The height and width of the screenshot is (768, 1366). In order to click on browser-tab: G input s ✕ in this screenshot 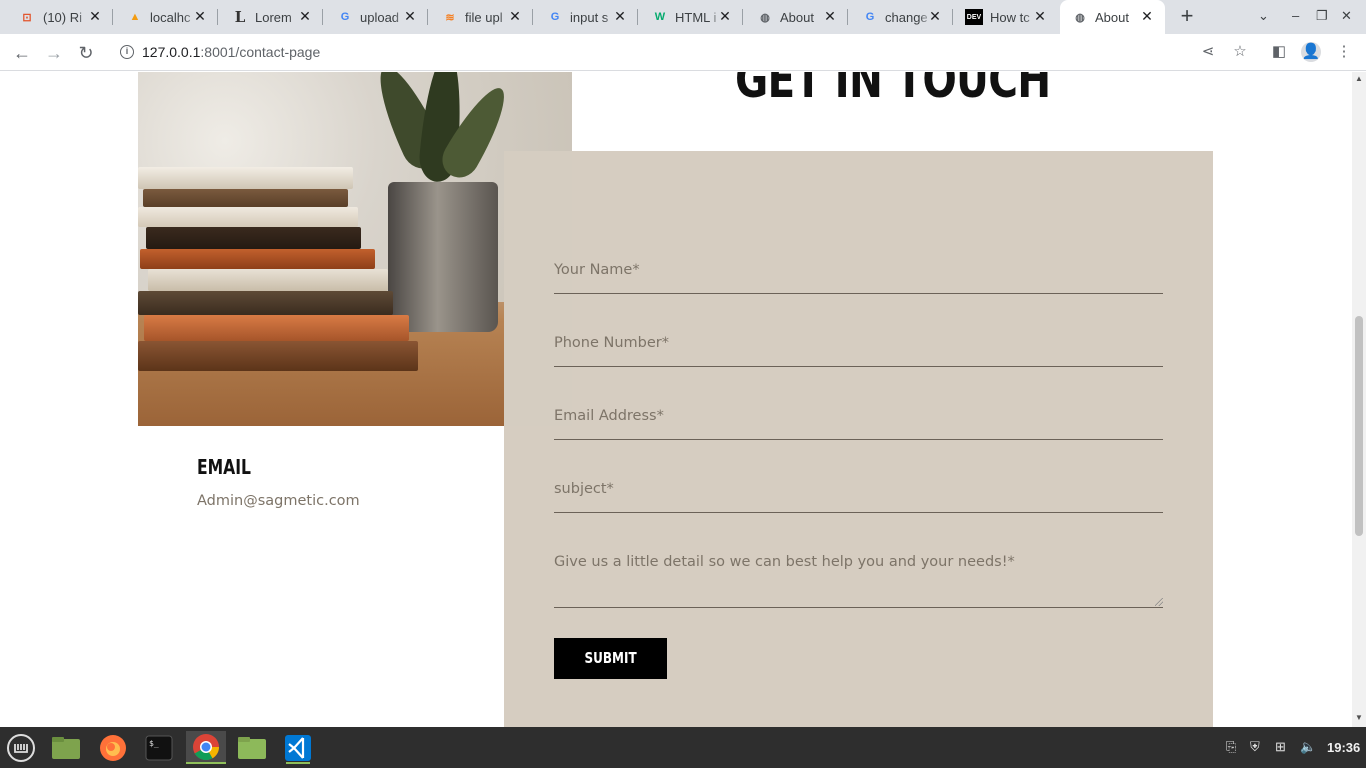, I will do `click(585, 17)`.